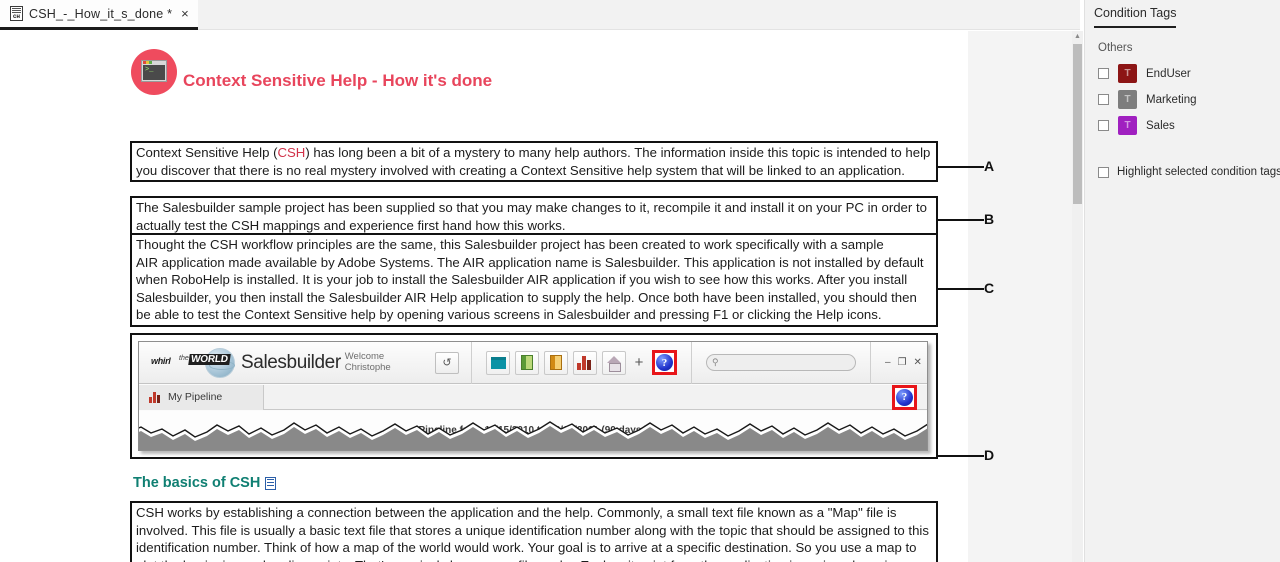  Describe the element at coordinates (447, 362) in the screenshot. I see `refresh-icon: ↺` at that location.